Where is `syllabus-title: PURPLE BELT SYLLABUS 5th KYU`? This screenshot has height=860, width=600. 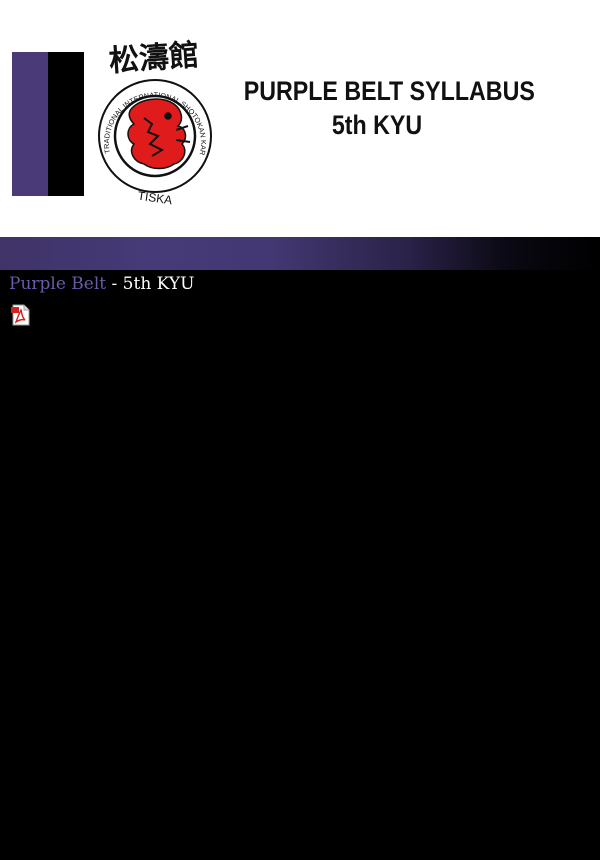 syllabus-title: PURPLE BELT SYLLABUS 5th KYU is located at coordinates (378, 108).